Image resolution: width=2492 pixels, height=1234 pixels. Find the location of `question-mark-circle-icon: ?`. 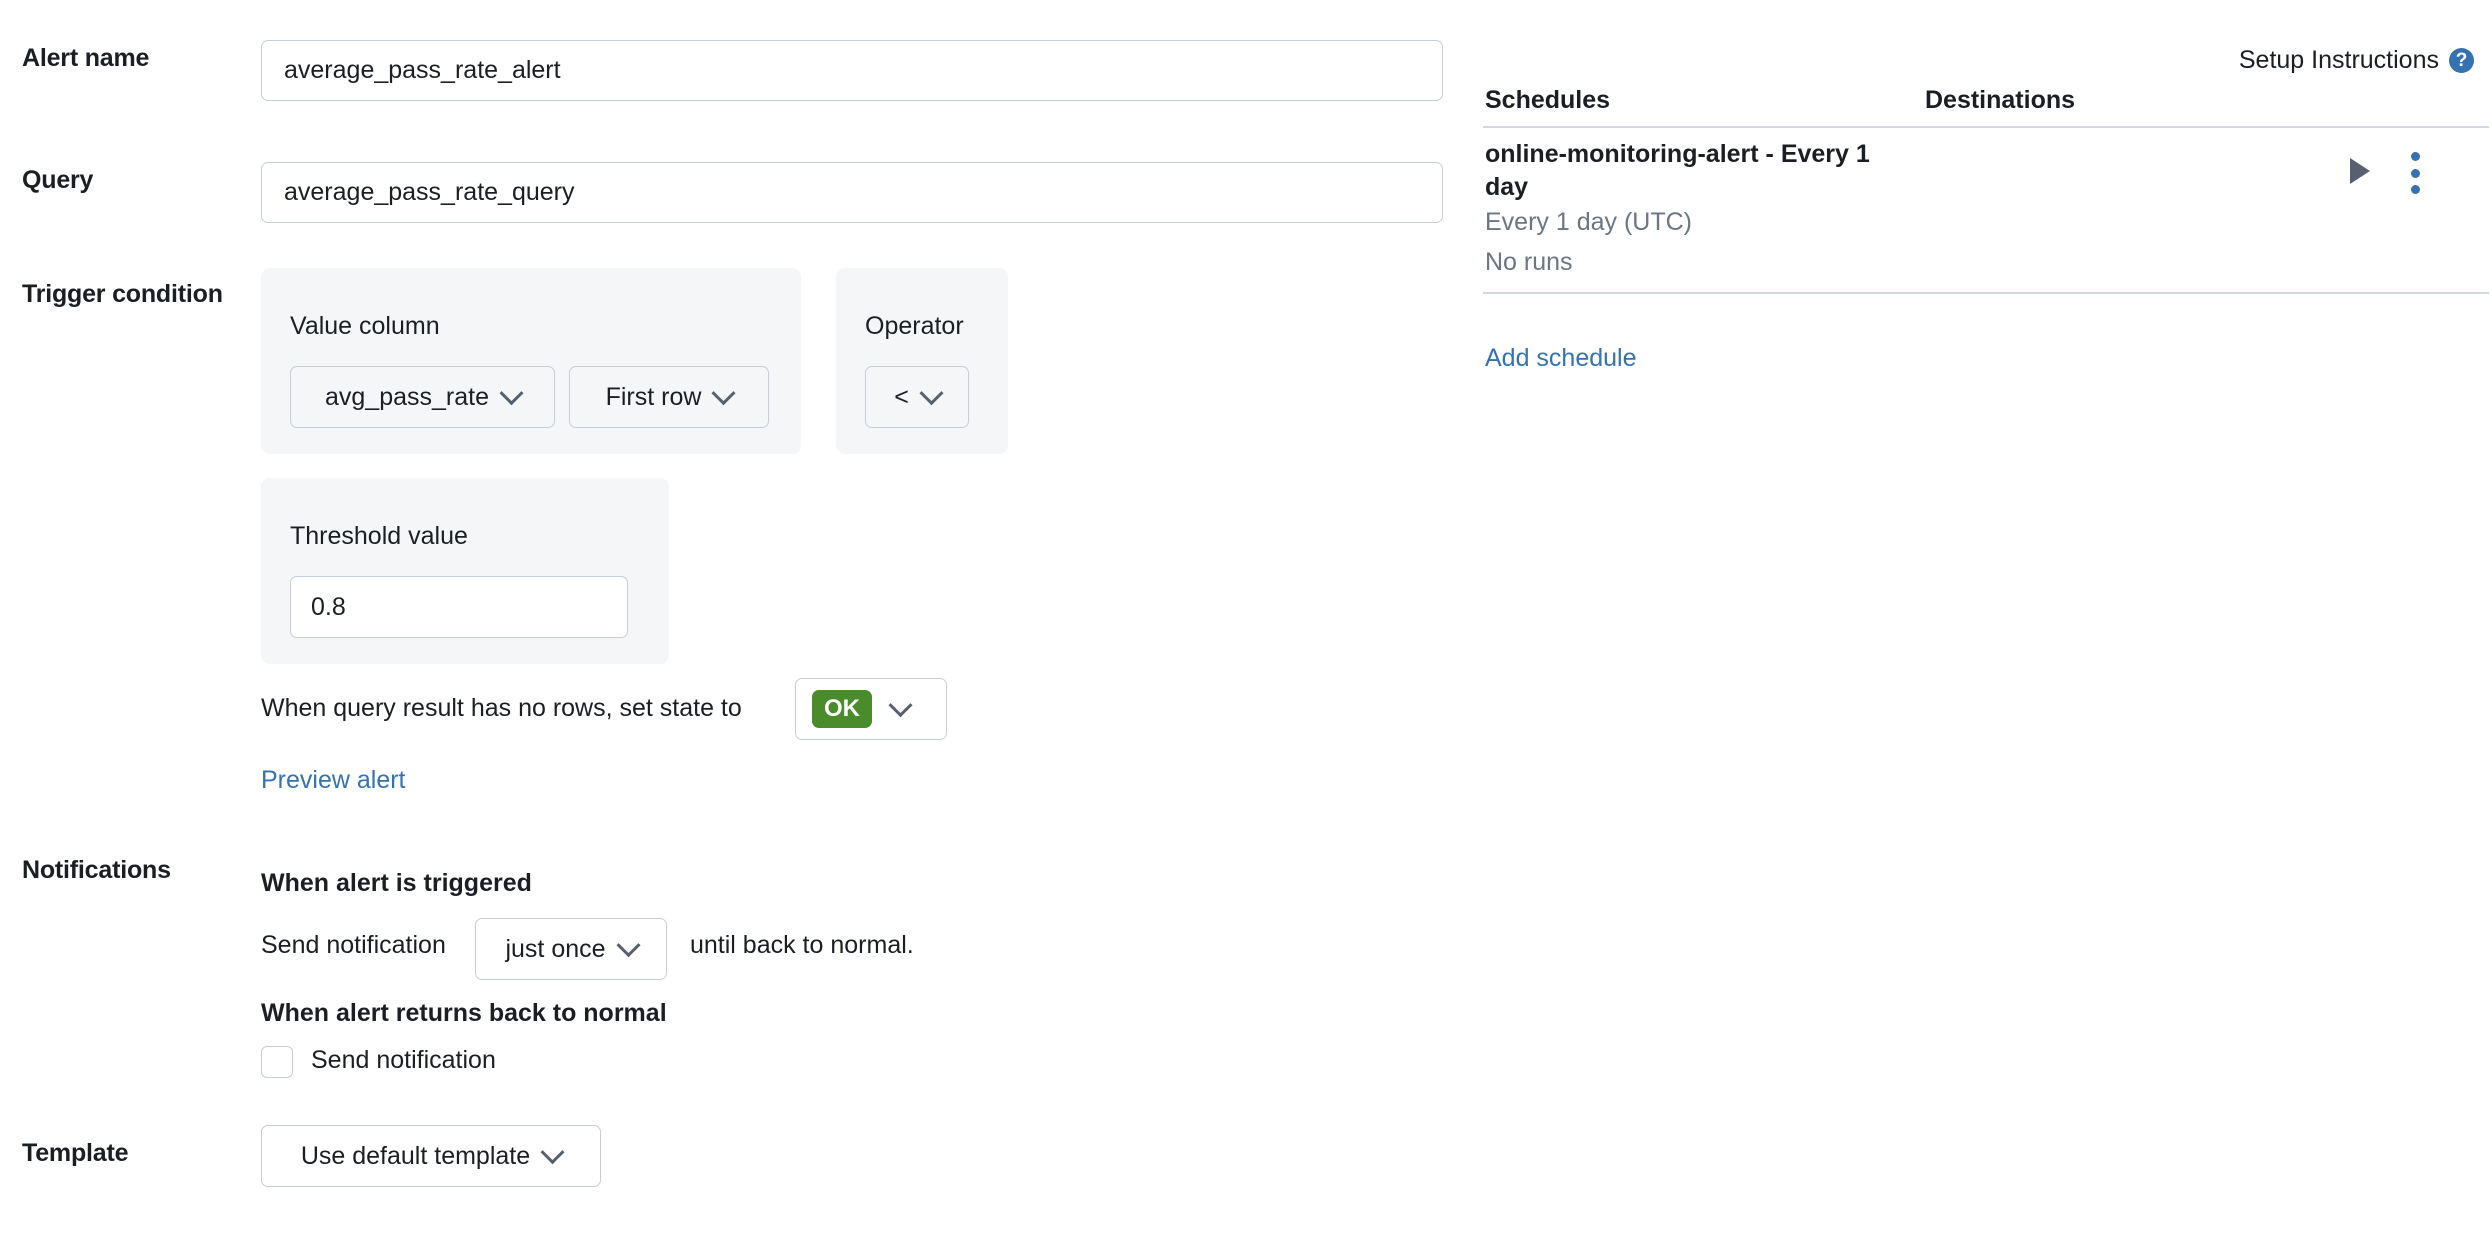

question-mark-circle-icon: ? is located at coordinates (2461, 60).